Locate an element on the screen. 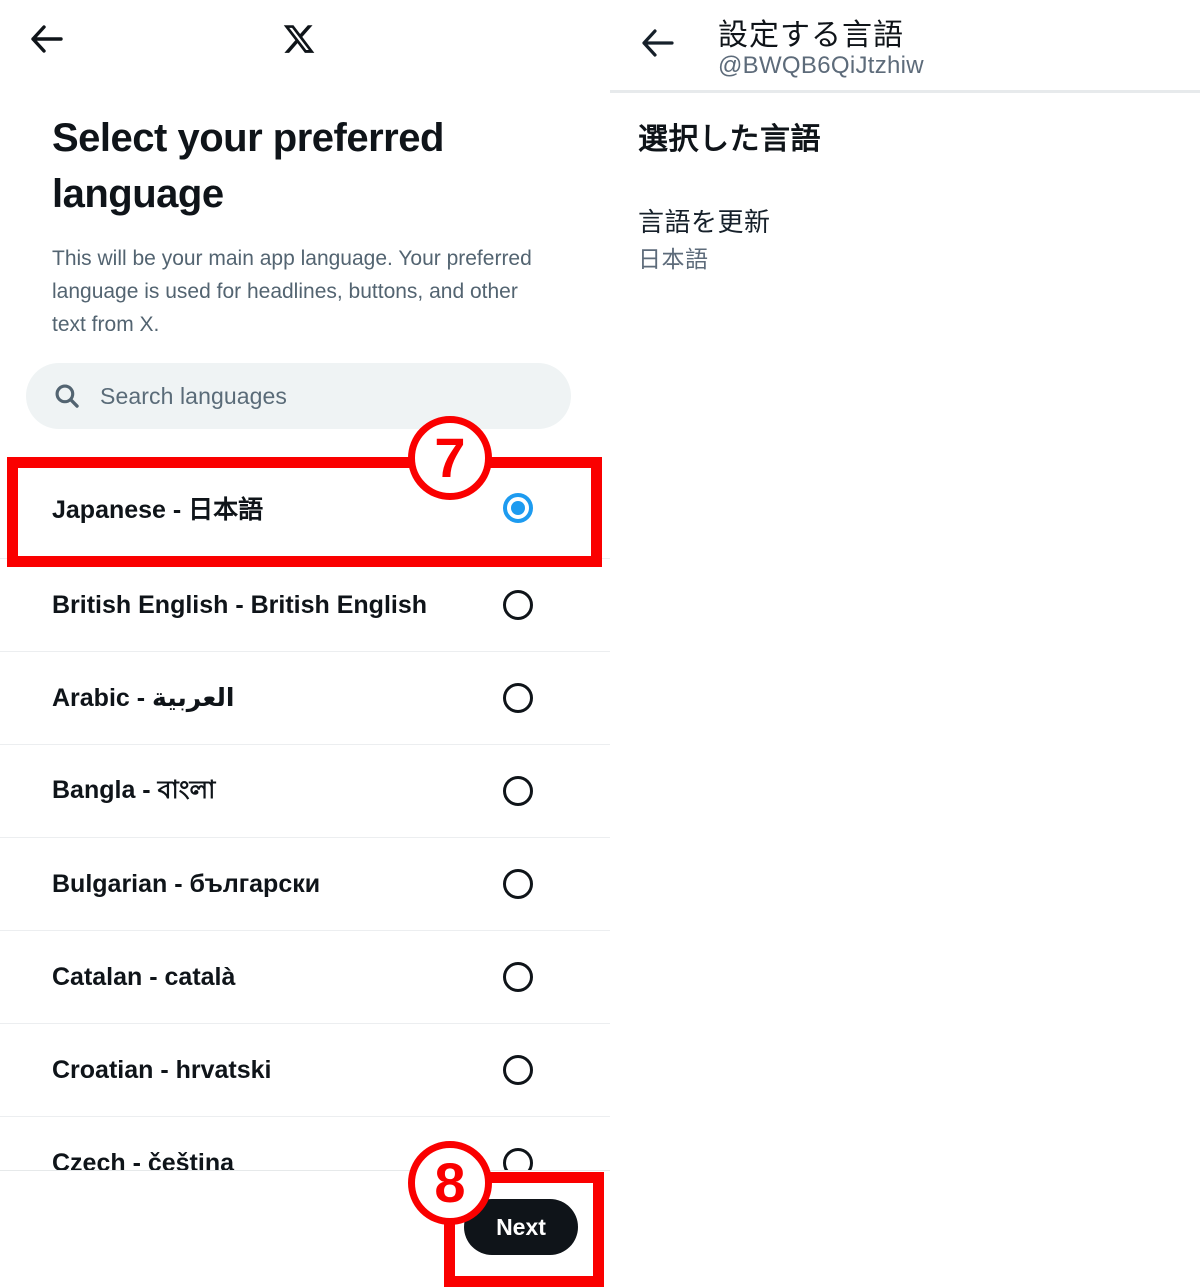  setting-item-value: 日本語 is located at coordinates (673, 259).